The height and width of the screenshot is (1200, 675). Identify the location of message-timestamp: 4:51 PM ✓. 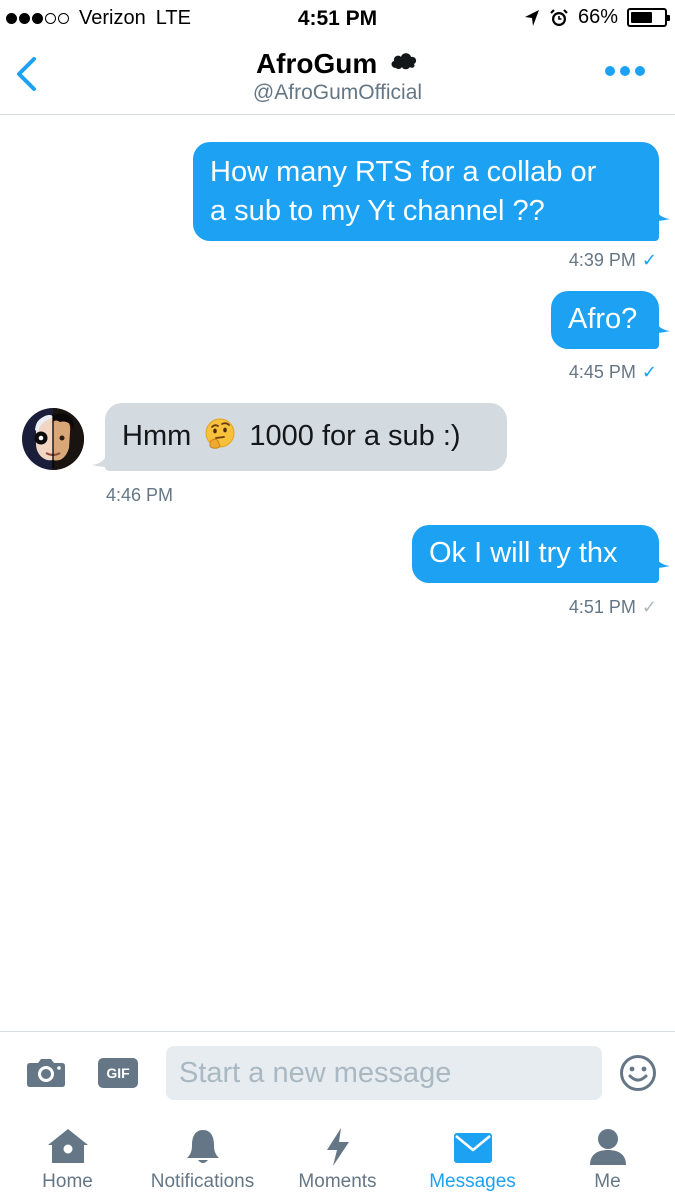
(613, 607).